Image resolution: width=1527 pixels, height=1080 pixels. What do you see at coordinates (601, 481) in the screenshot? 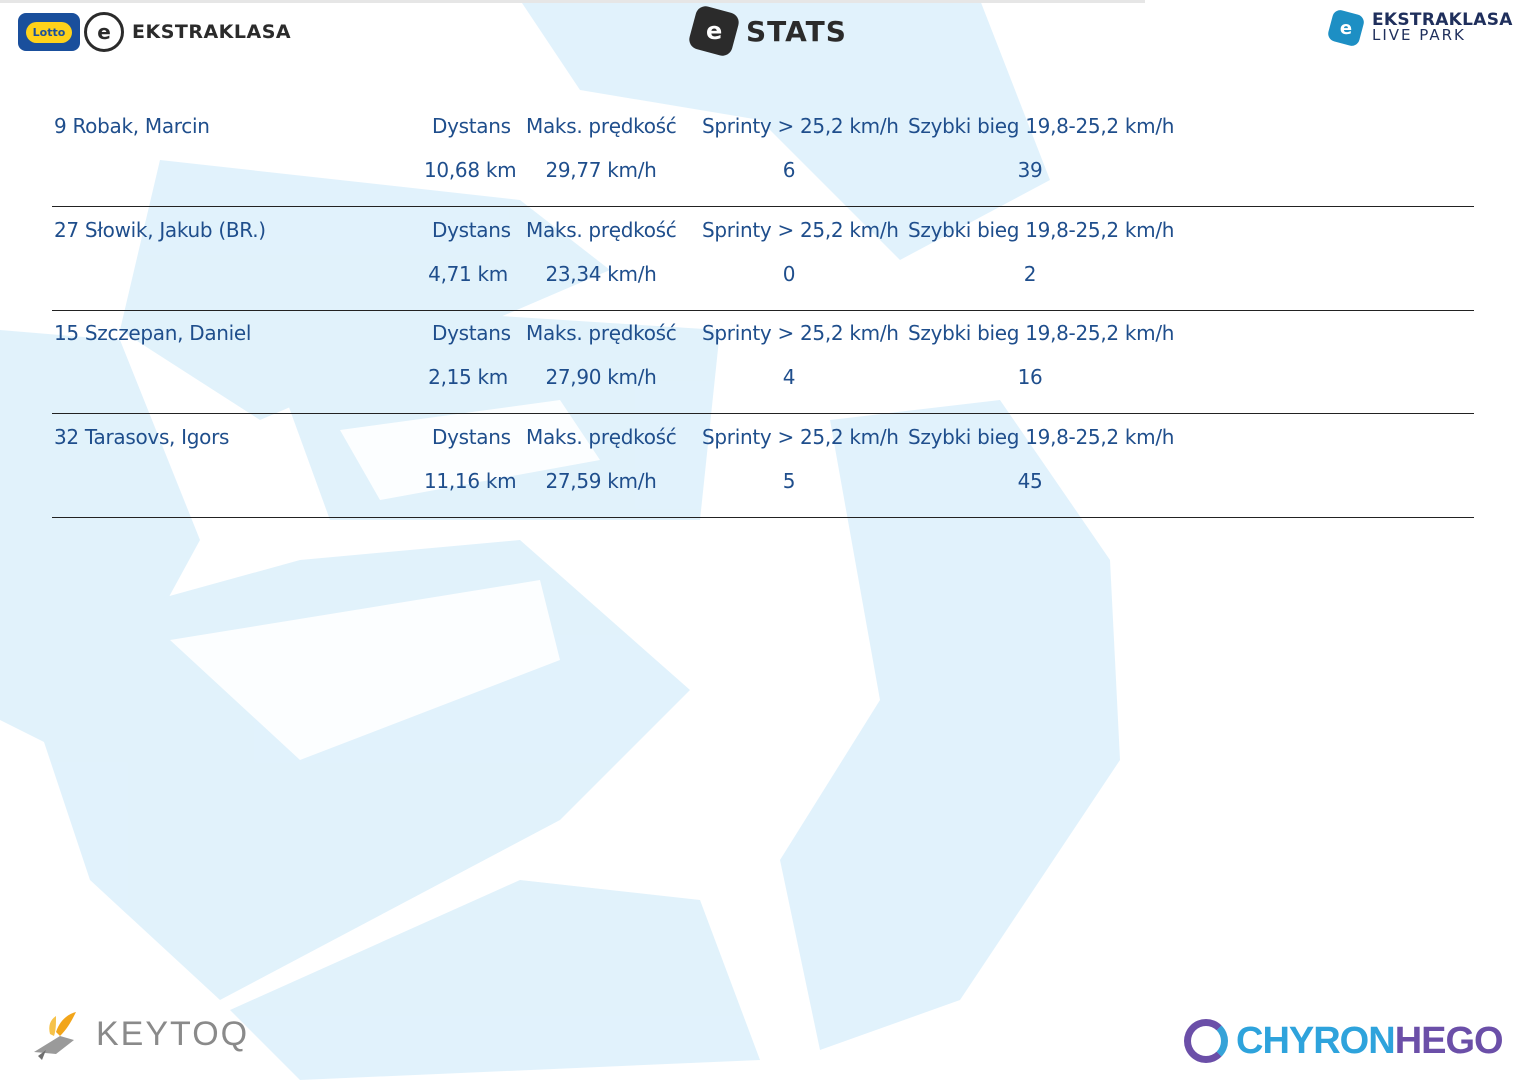
I see `max-speed-value: 27,59 km/h` at bounding box center [601, 481].